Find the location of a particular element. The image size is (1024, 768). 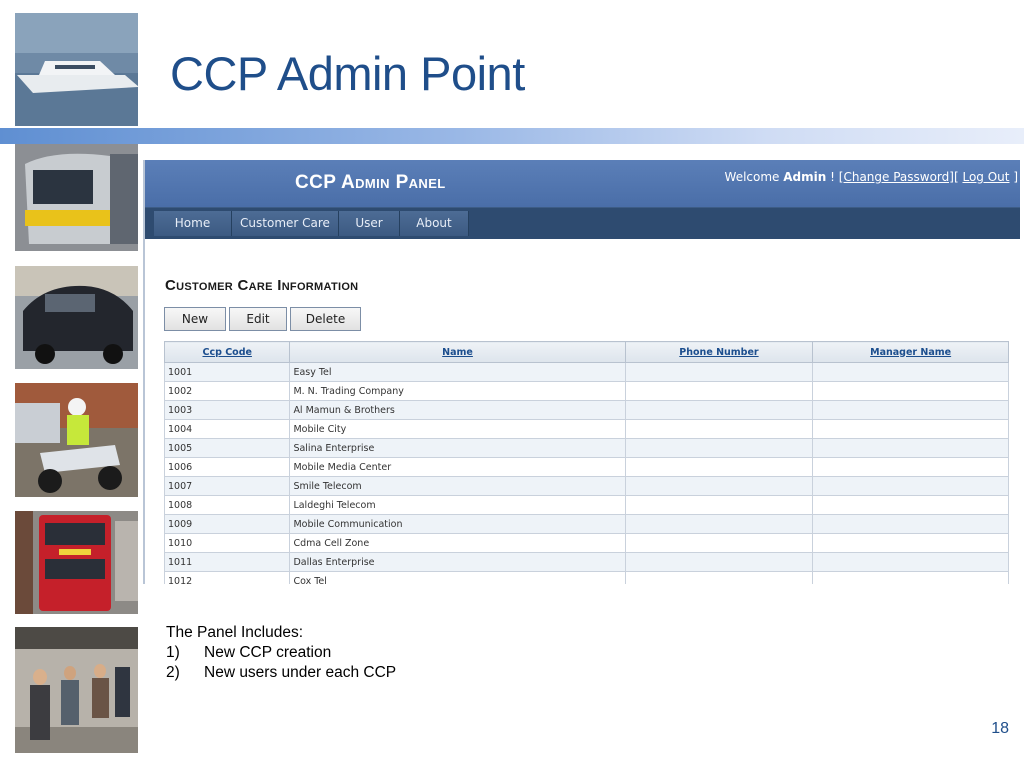

user-name: Admin is located at coordinates (805, 177).